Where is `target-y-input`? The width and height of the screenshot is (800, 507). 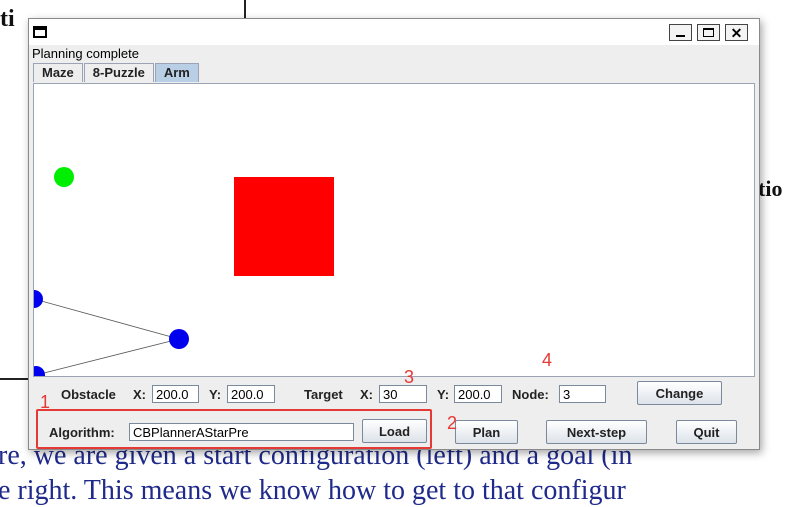
target-y-input is located at coordinates (478, 394).